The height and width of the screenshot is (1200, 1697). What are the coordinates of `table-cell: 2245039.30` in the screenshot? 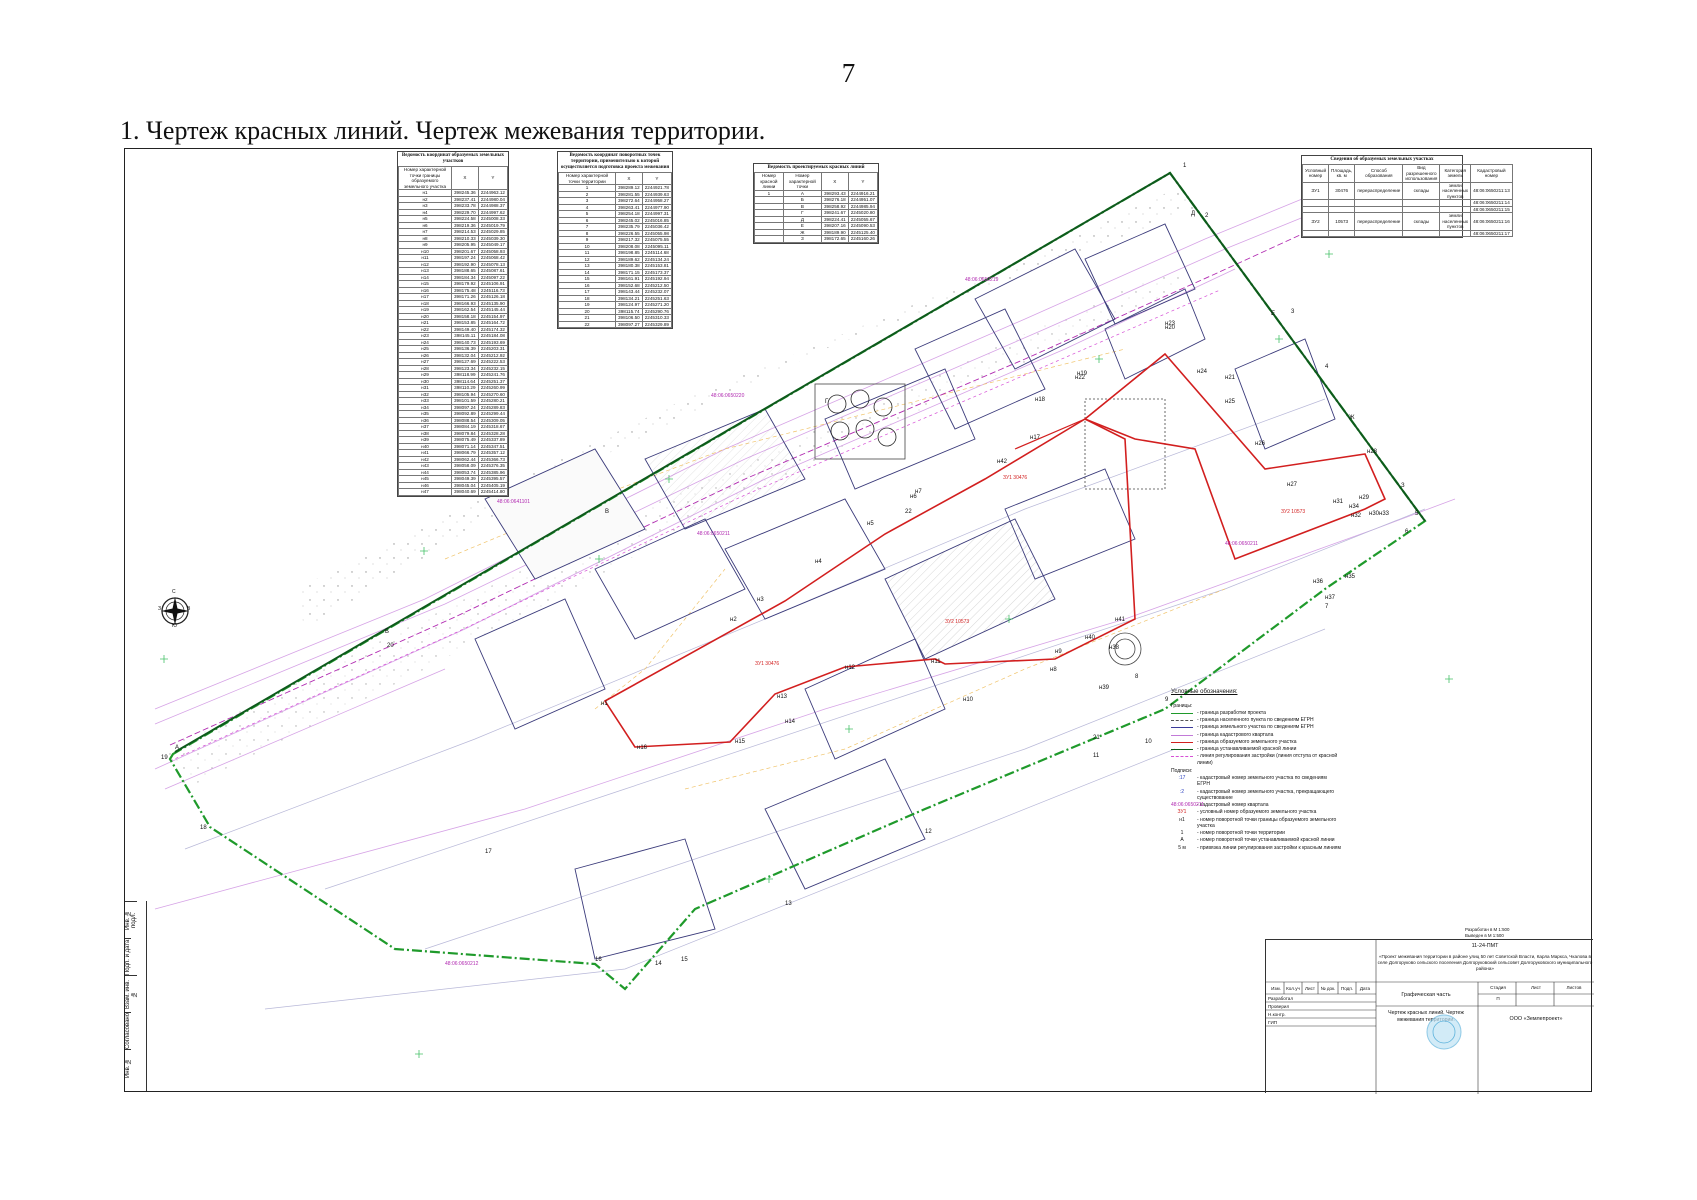 It's located at (493, 238).